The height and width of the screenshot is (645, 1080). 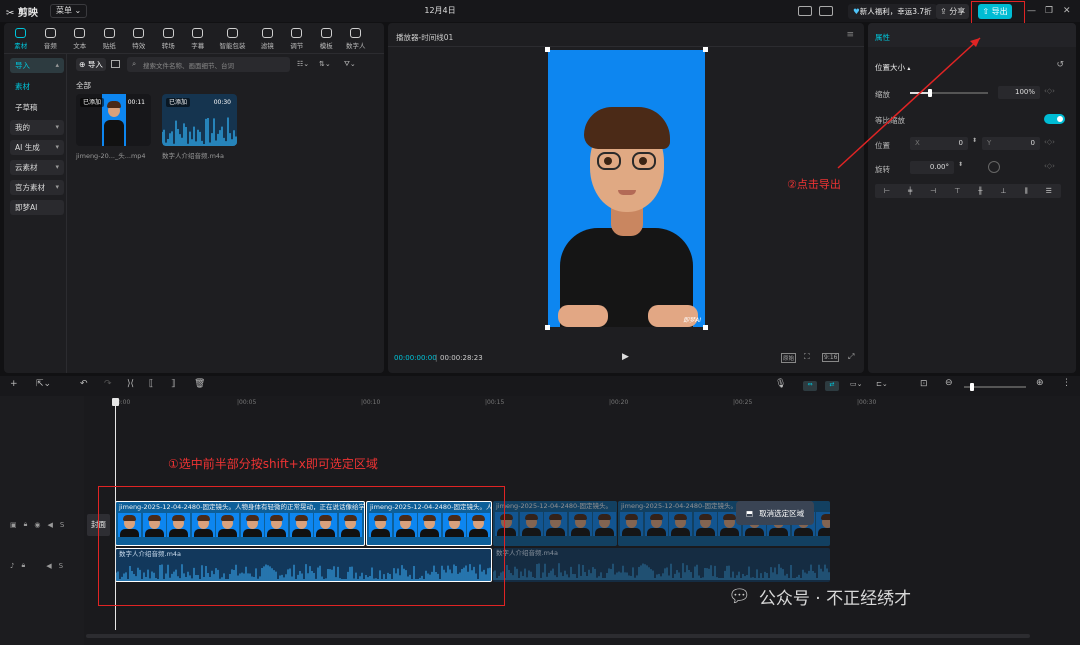 What do you see at coordinates (780, 384) in the screenshot?
I see `microphone-icon: 🎙` at bounding box center [780, 384].